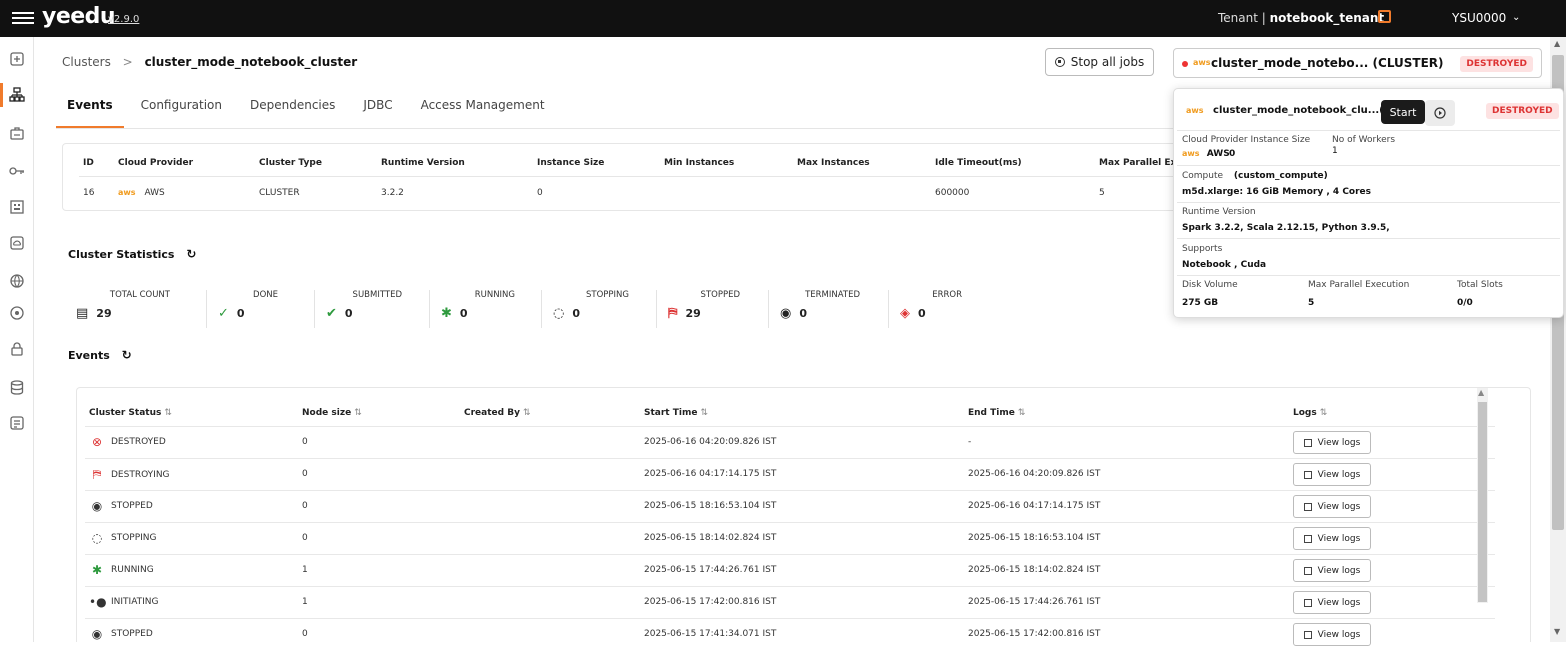 The image size is (1566, 650). Describe the element at coordinates (1099, 62) in the screenshot. I see `stop-all-jobs-button: Stop all jobs` at that location.